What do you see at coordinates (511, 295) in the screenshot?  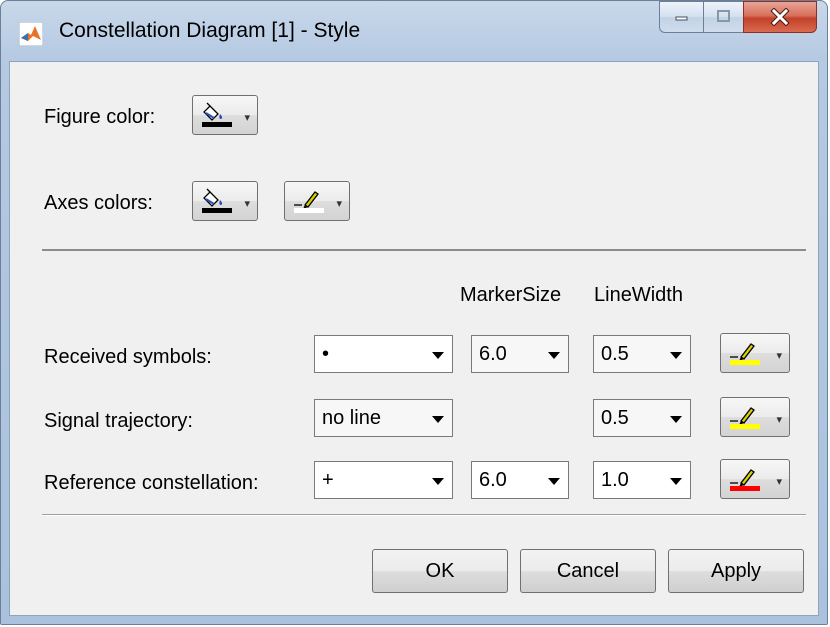 I see `marker-size-header: MarkerSize` at bounding box center [511, 295].